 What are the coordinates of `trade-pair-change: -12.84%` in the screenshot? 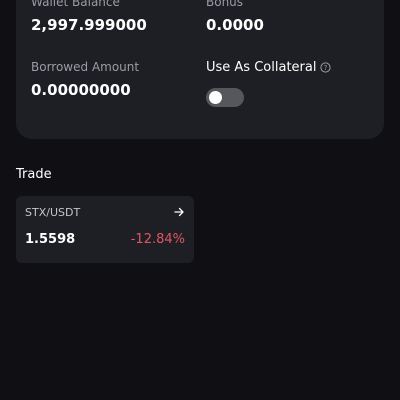 It's located at (157, 239).